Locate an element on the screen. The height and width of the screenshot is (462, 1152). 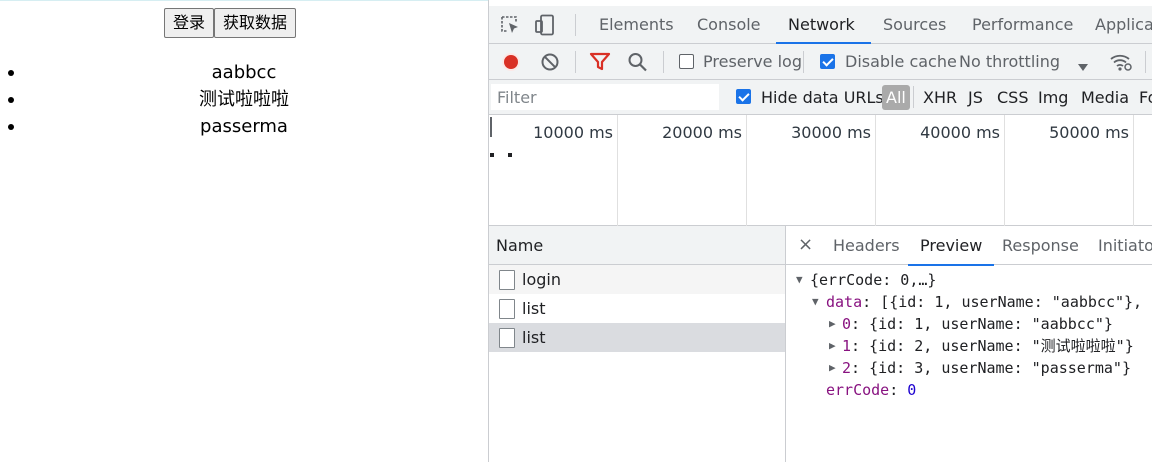
fetch-data-button: 获取数据 is located at coordinates (255, 23).